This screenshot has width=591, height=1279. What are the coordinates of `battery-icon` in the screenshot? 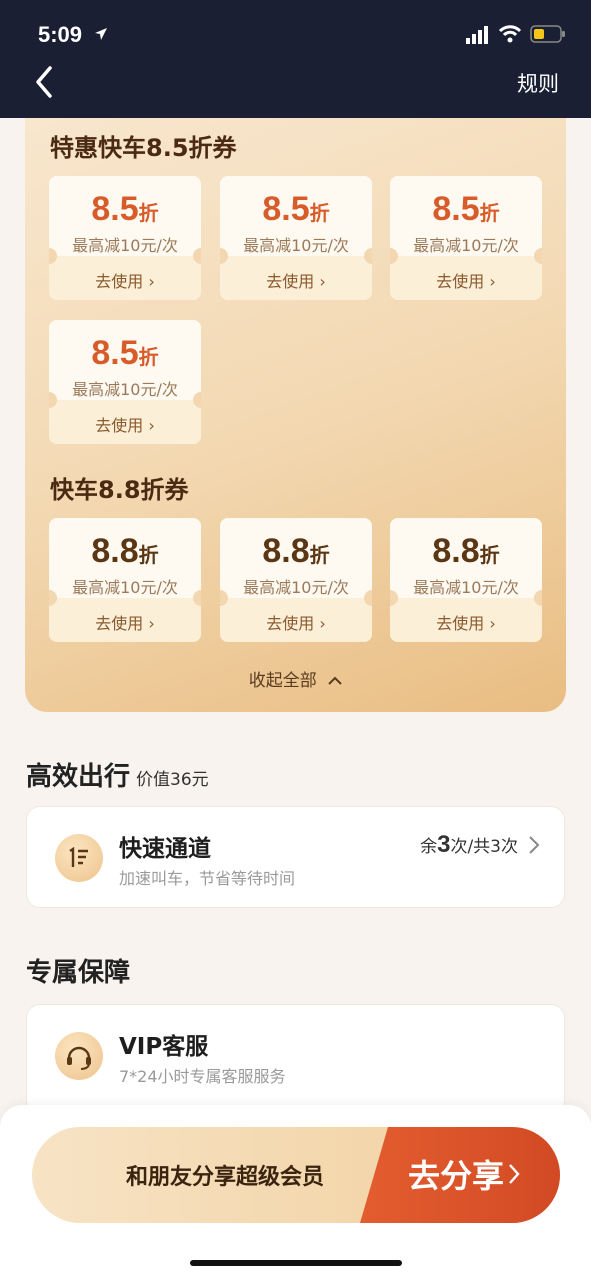 It's located at (547, 34).